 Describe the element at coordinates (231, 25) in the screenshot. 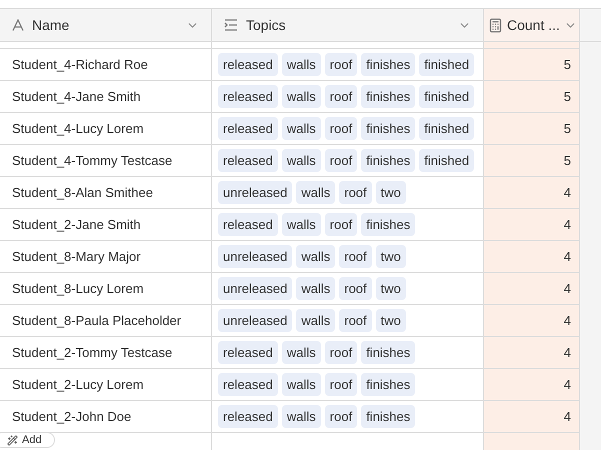

I see `list-indent-icon` at that location.